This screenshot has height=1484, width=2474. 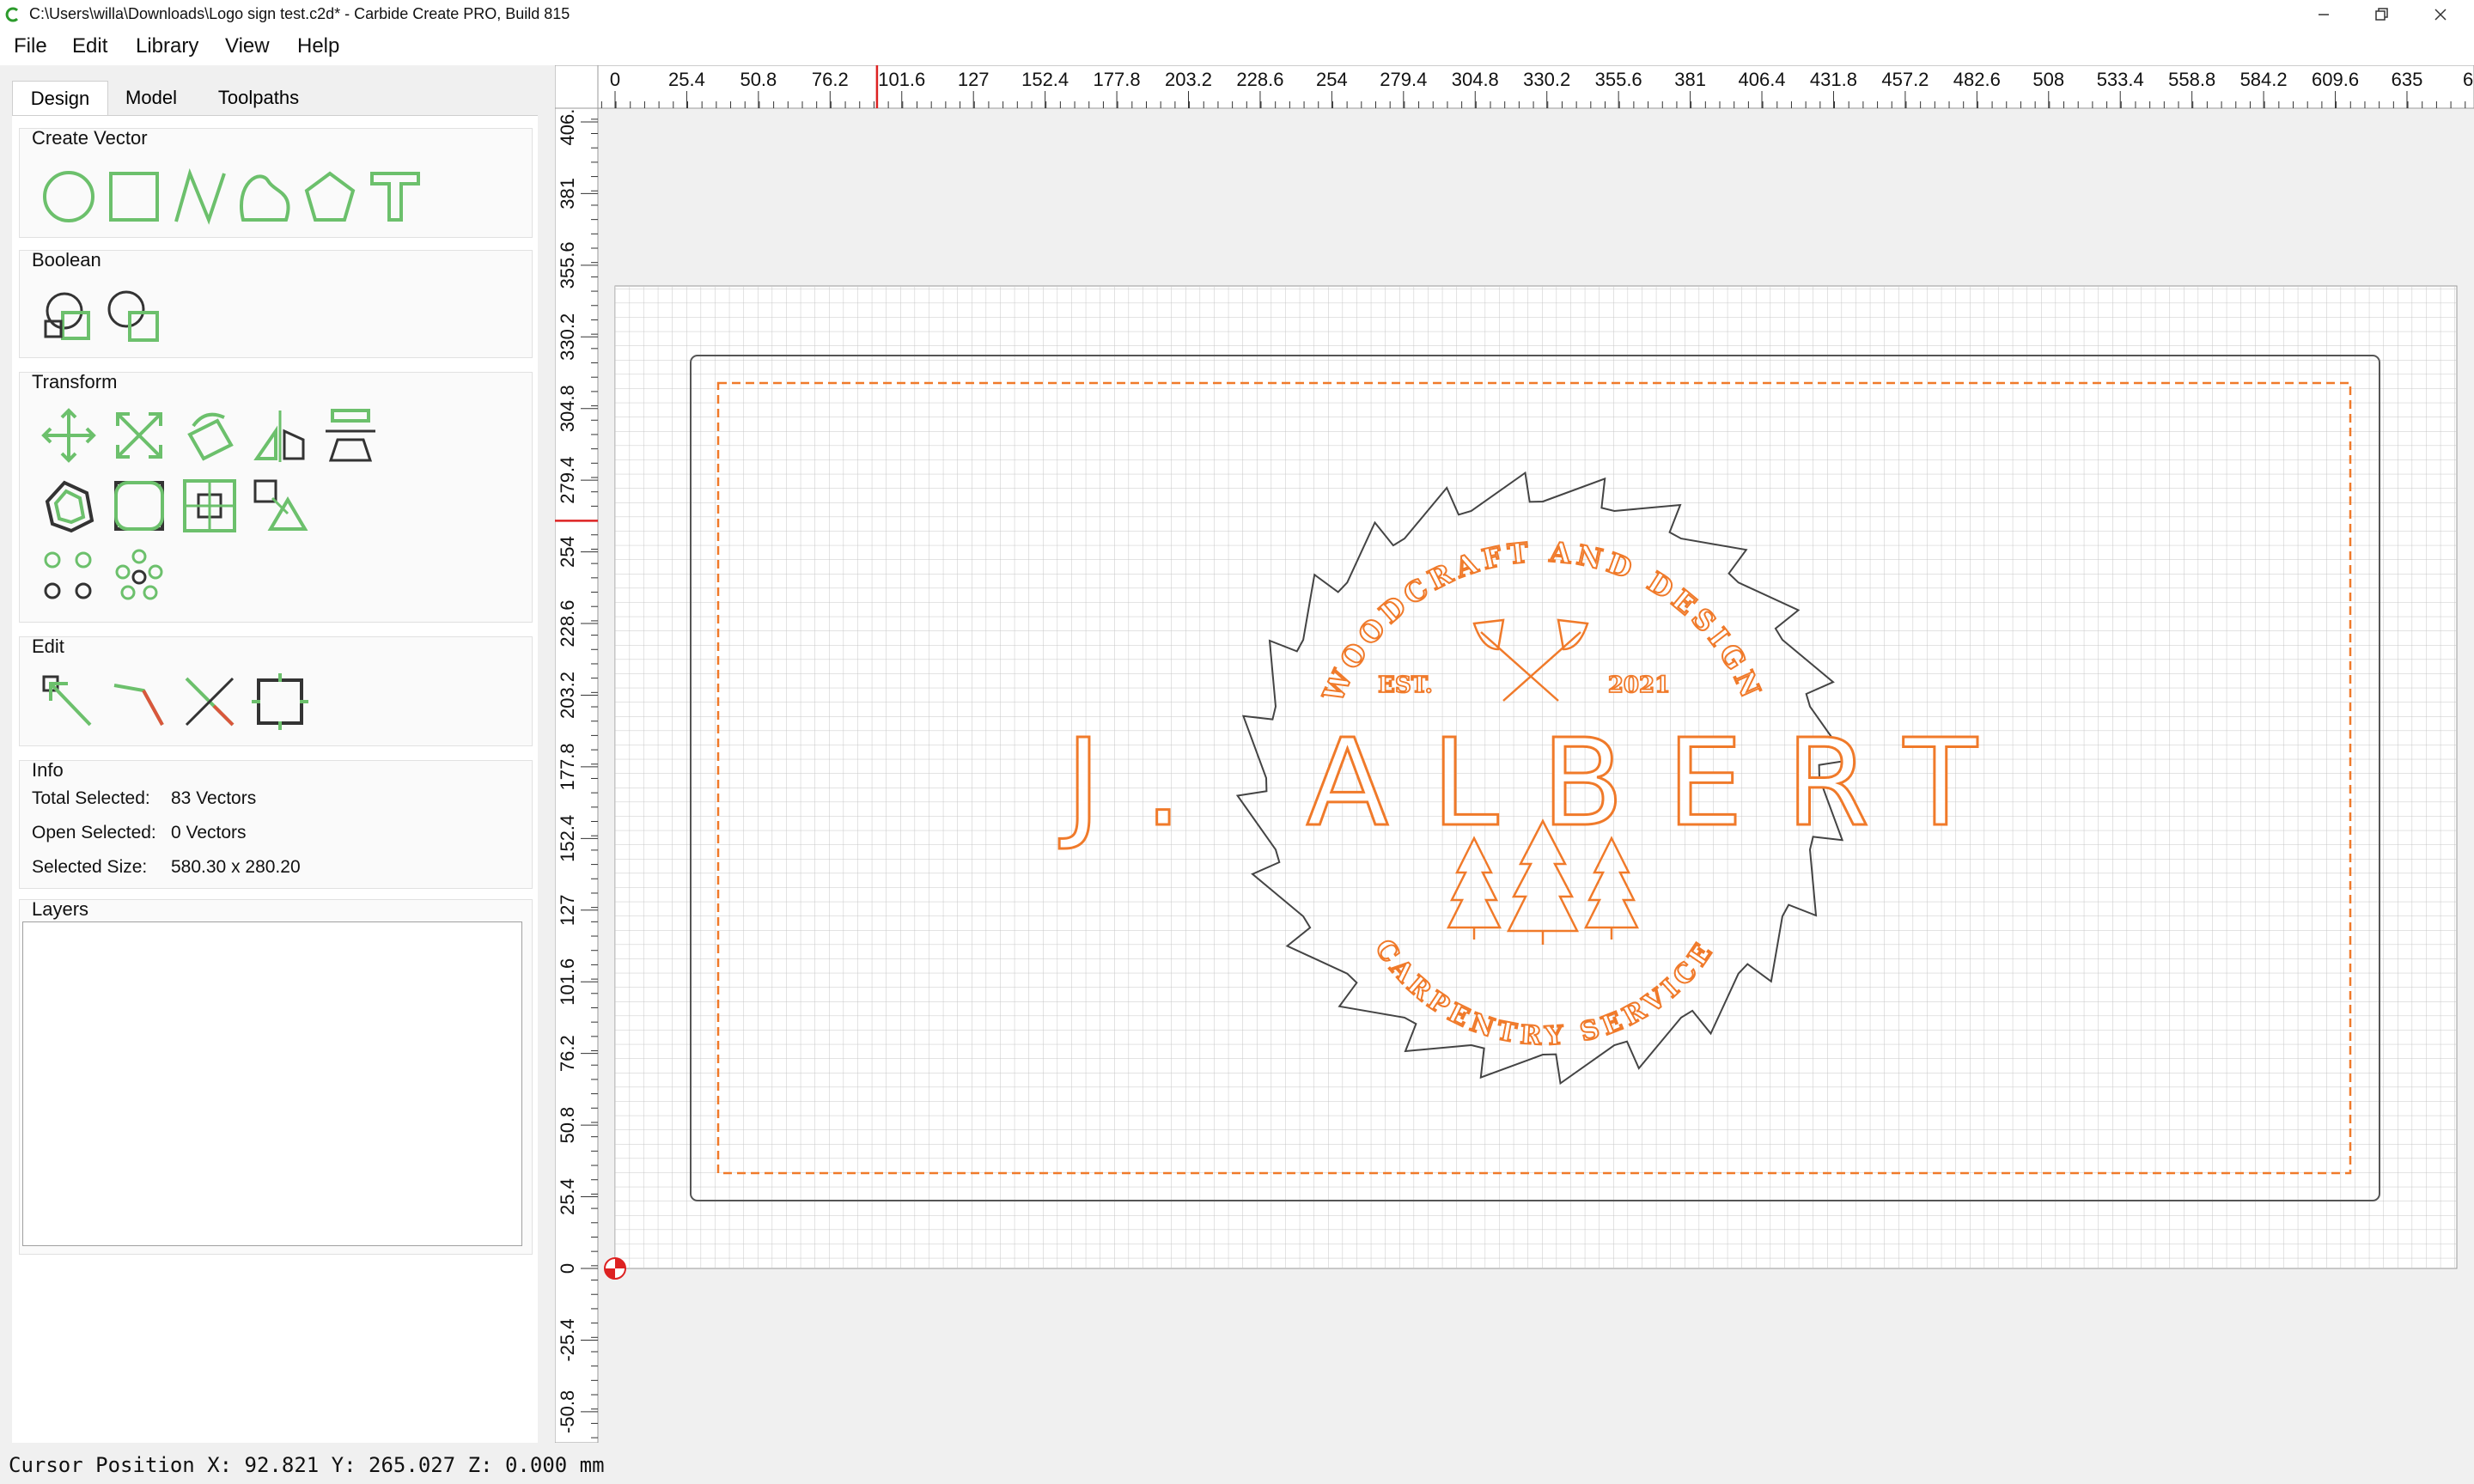 What do you see at coordinates (209, 832) in the screenshot?
I see `open-selected-value: 0 Vectors` at bounding box center [209, 832].